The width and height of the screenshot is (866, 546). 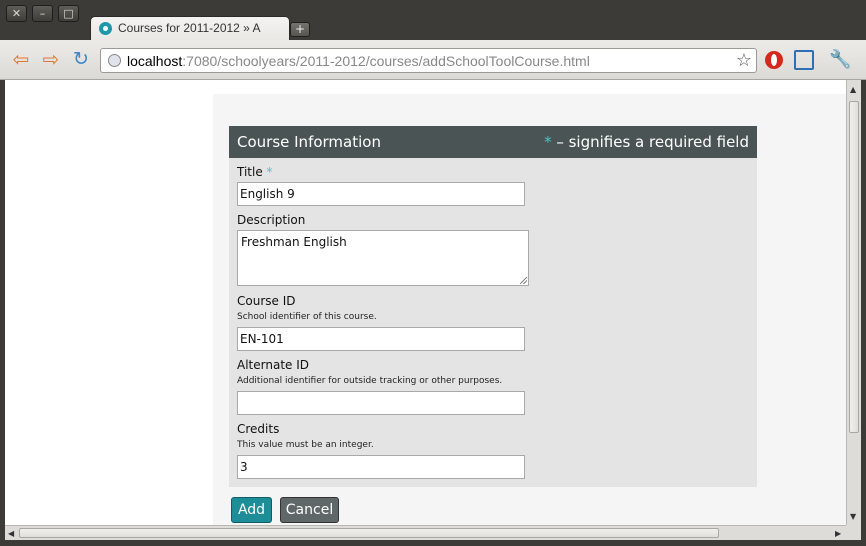 What do you see at coordinates (853, 89) in the screenshot?
I see `scroll-up-arrow-icon: ▲` at bounding box center [853, 89].